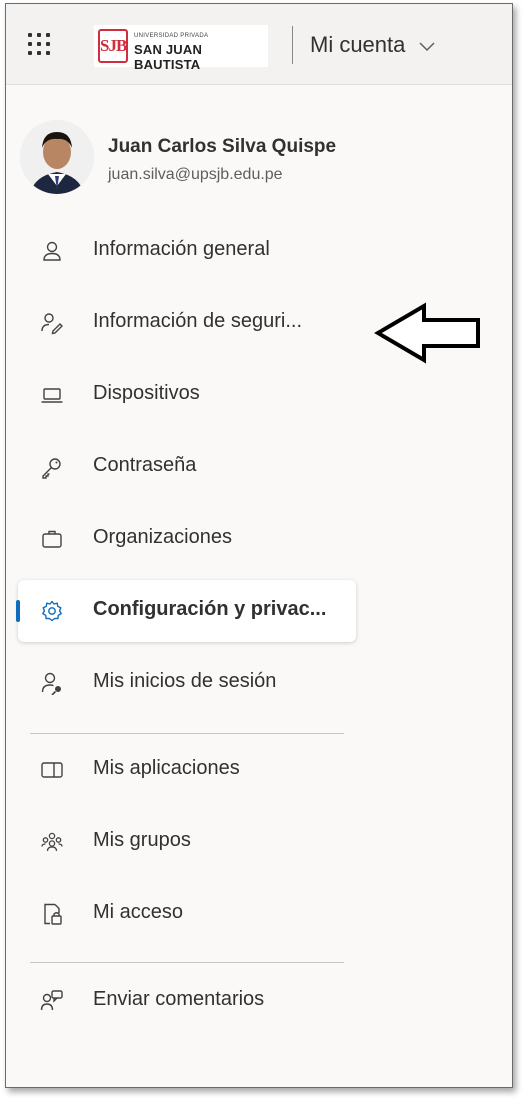 This screenshot has width=526, height=1101. What do you see at coordinates (145, 465) in the screenshot?
I see `nav-label: Contraseña` at bounding box center [145, 465].